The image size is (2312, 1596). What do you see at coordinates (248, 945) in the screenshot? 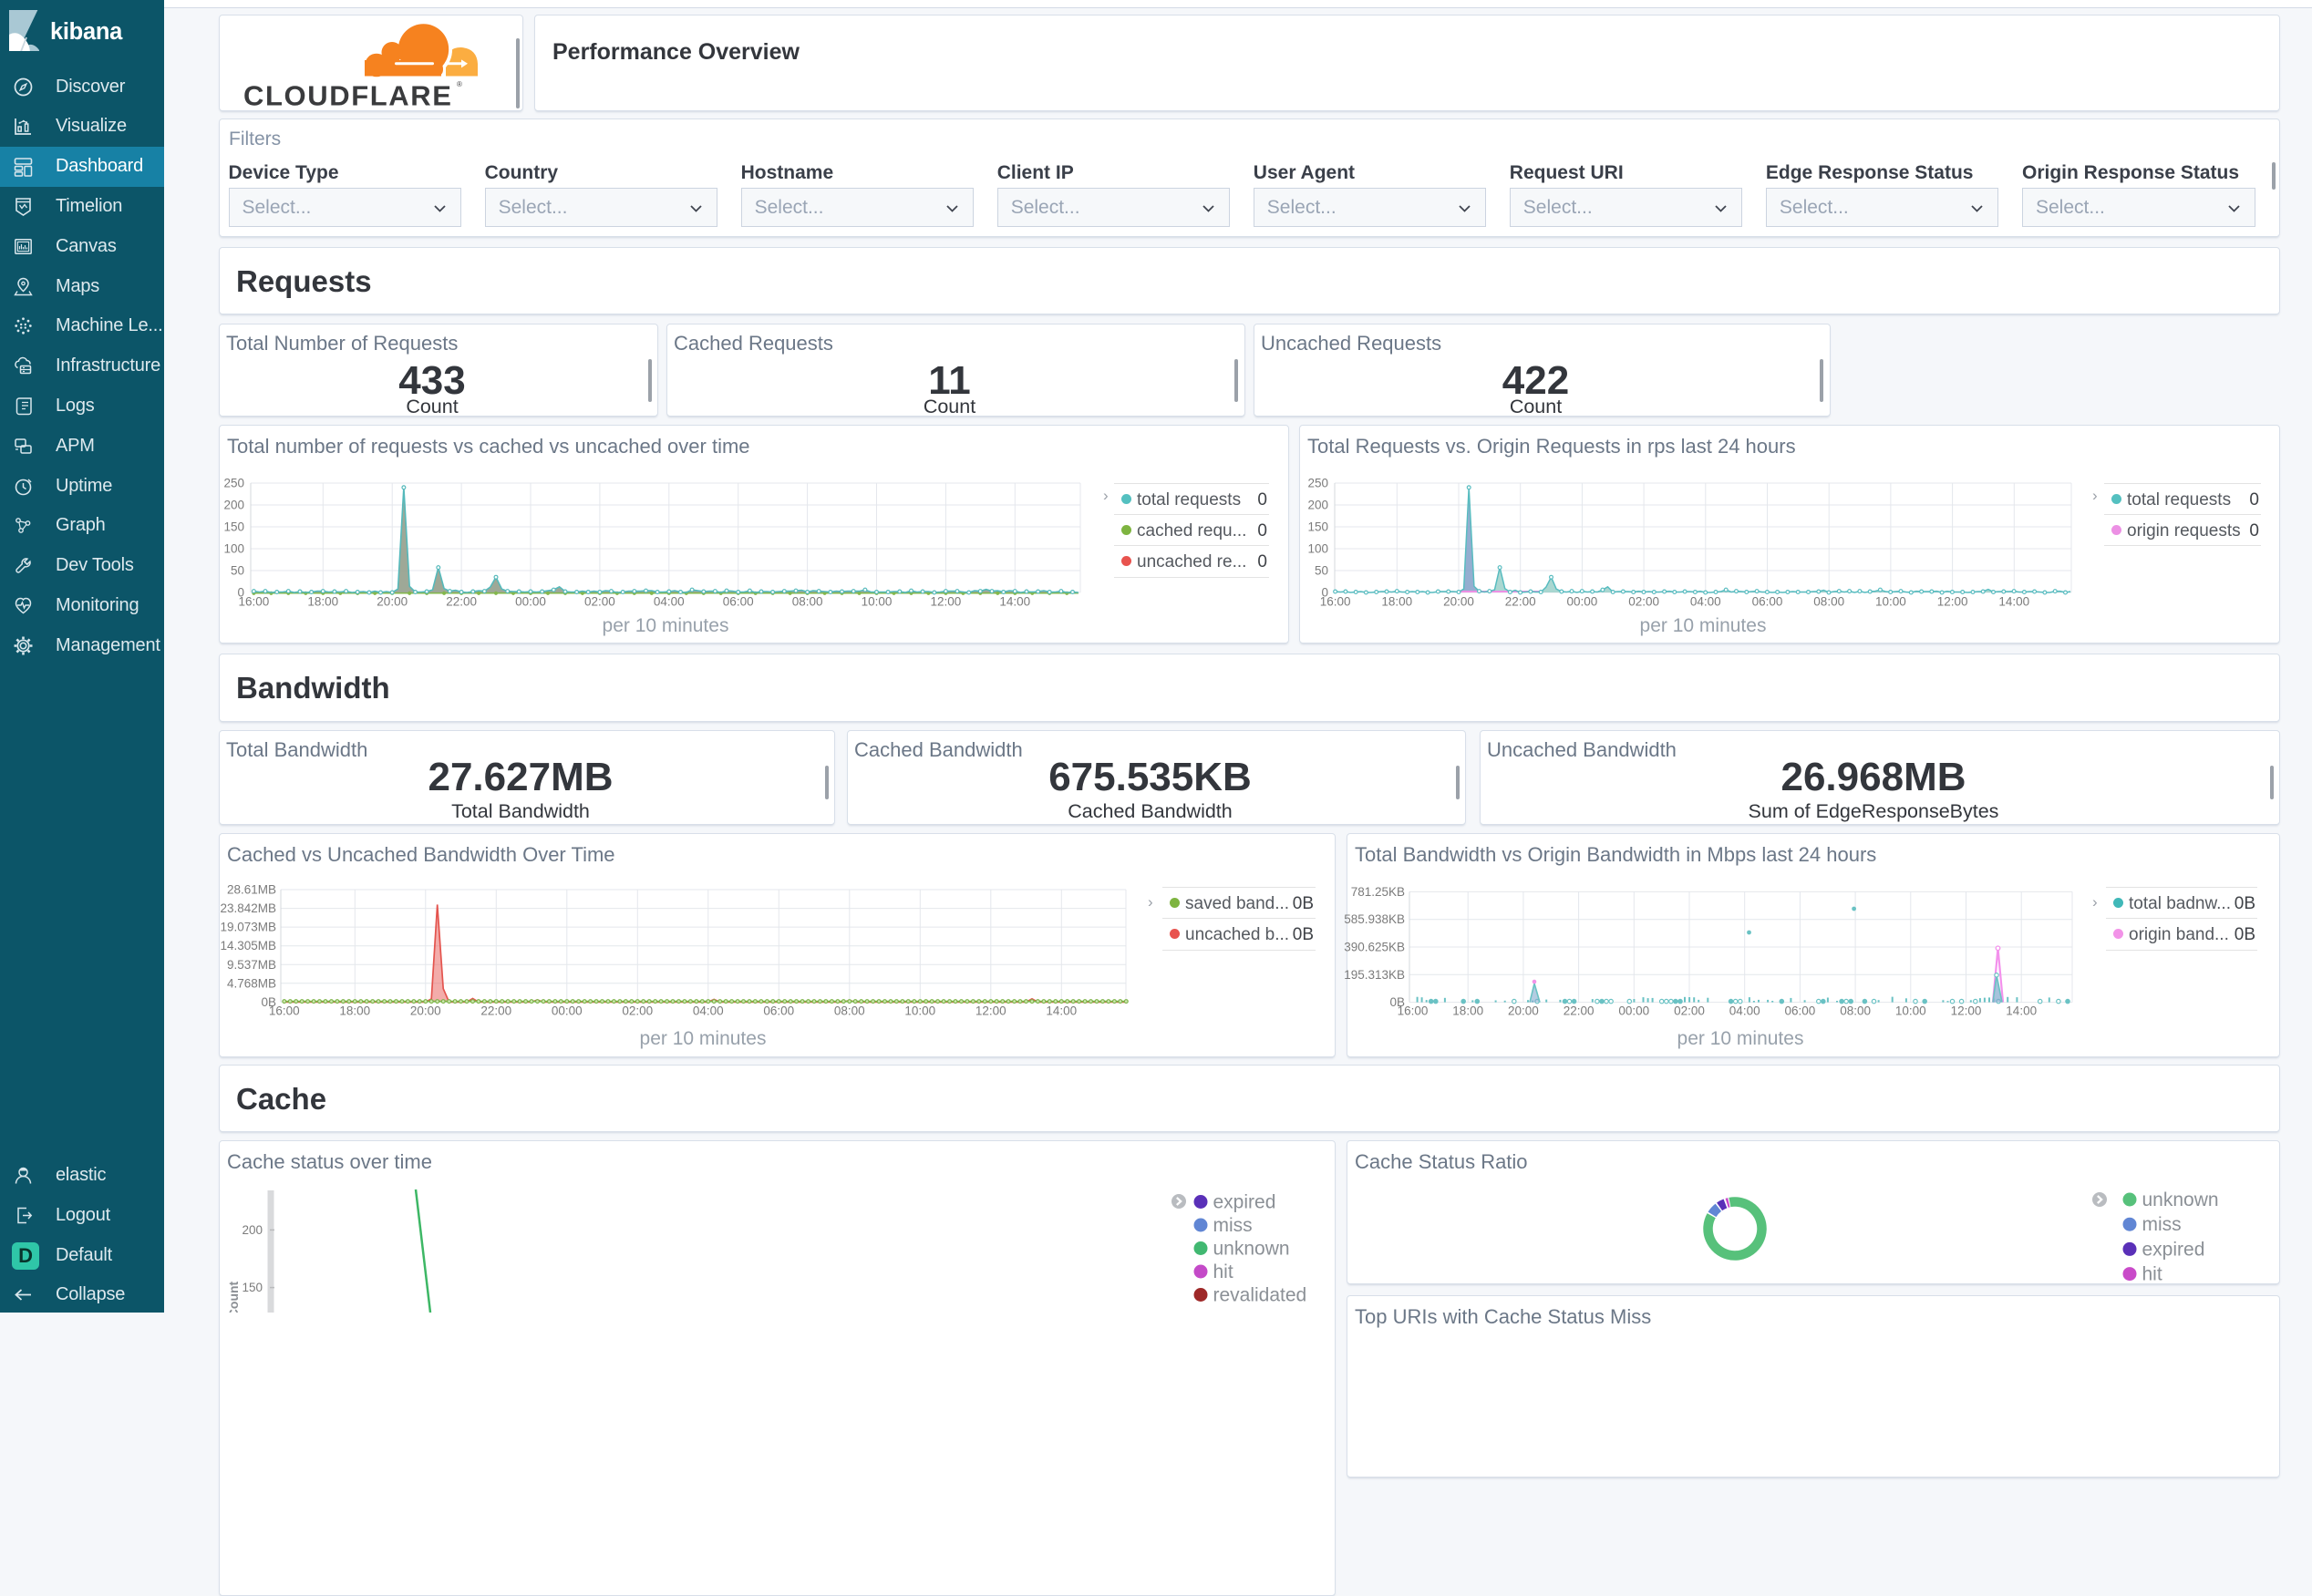
I see `svg-text: 14.305MB` at bounding box center [248, 945].